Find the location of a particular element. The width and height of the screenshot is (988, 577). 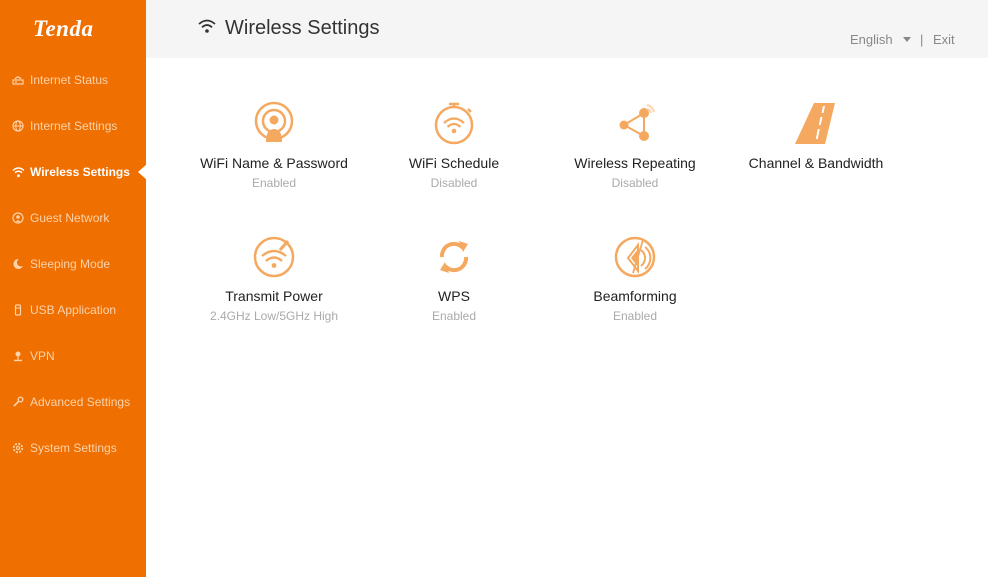

page-header: Wireless Settings English | Exit is located at coordinates (567, 29).